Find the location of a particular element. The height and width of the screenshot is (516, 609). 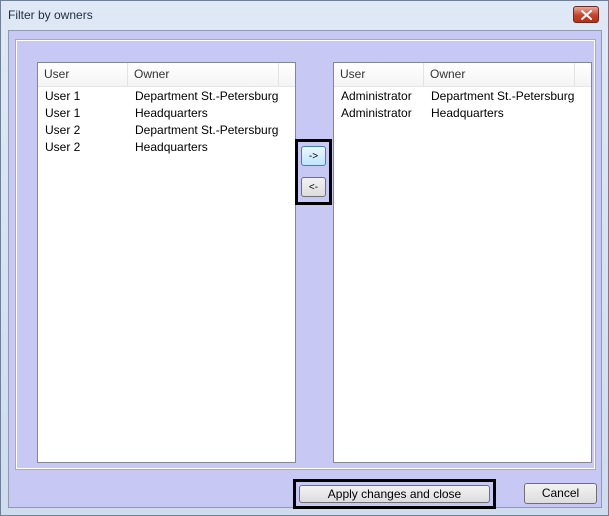

list-row: Administrator Department St.-Petersburg is located at coordinates (462, 96).